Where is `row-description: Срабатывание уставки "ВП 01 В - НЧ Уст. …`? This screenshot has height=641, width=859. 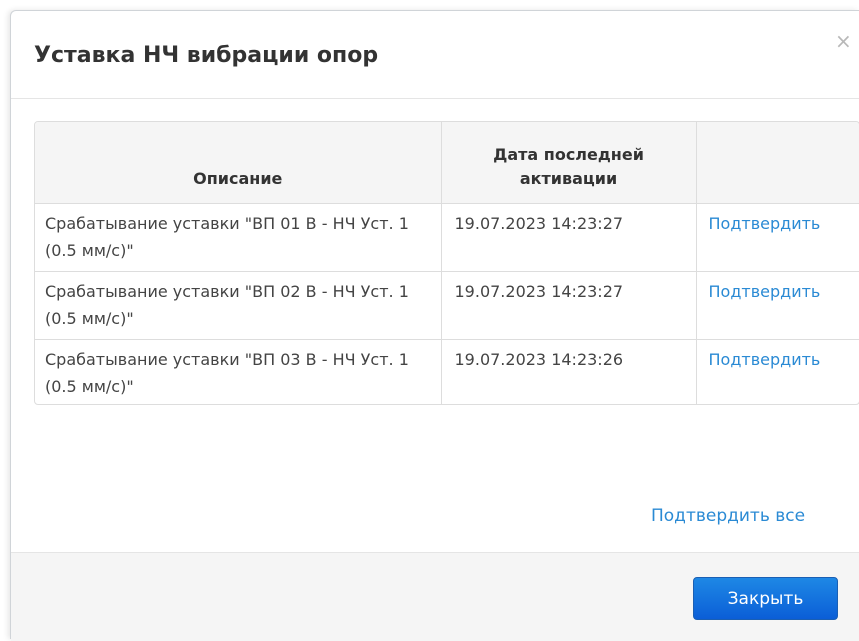
row-description: Срабатывание уставки "ВП 01 В - НЧ Уст. … is located at coordinates (227, 236).